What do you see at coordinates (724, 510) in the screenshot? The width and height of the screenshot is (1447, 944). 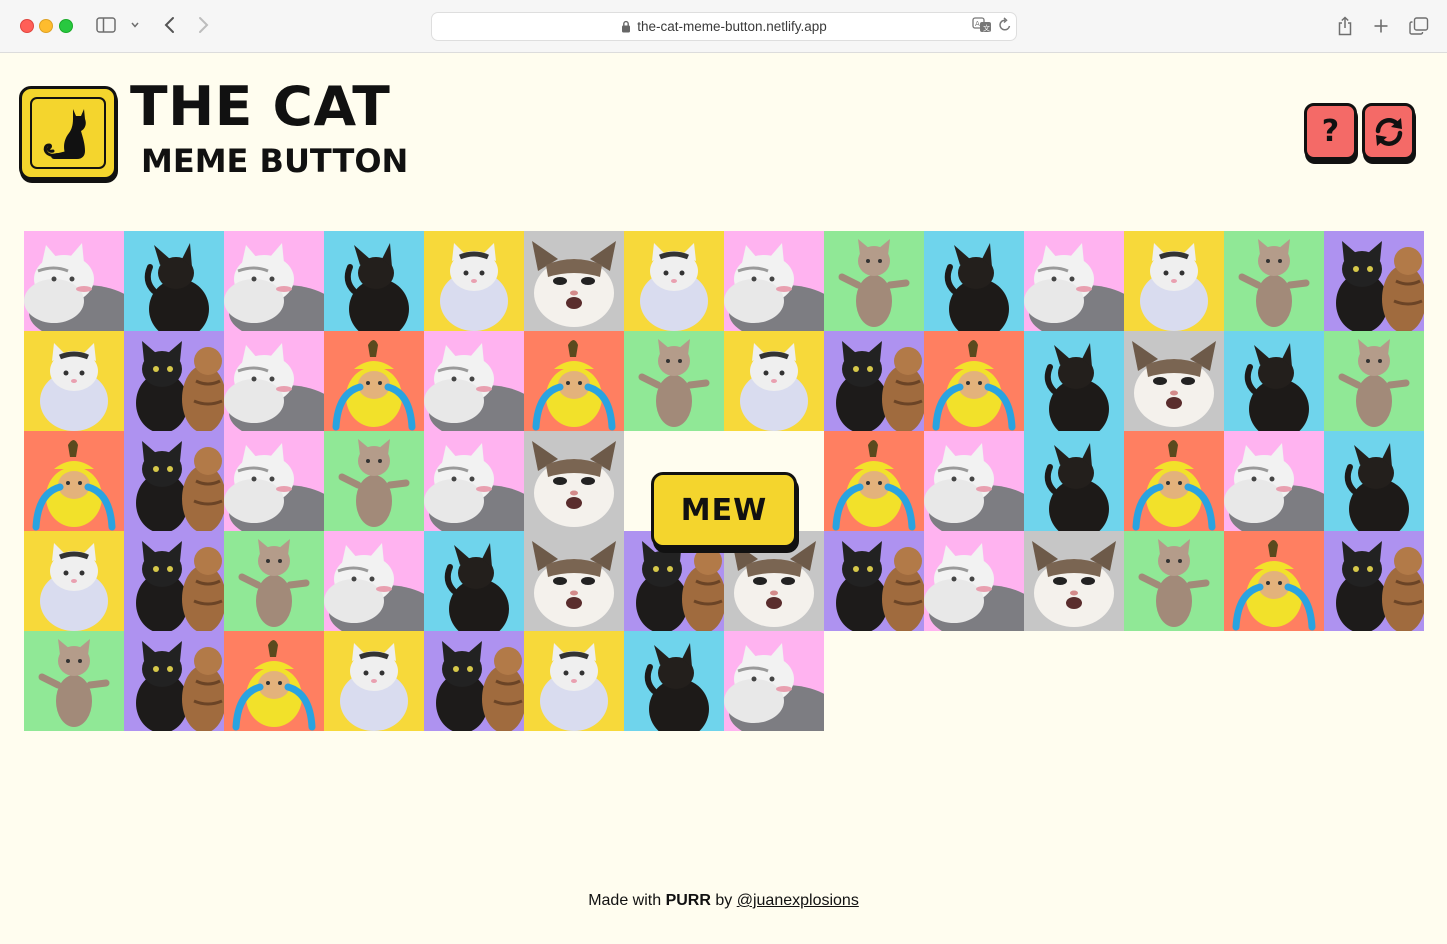 I see `mew-button: MEW` at bounding box center [724, 510].